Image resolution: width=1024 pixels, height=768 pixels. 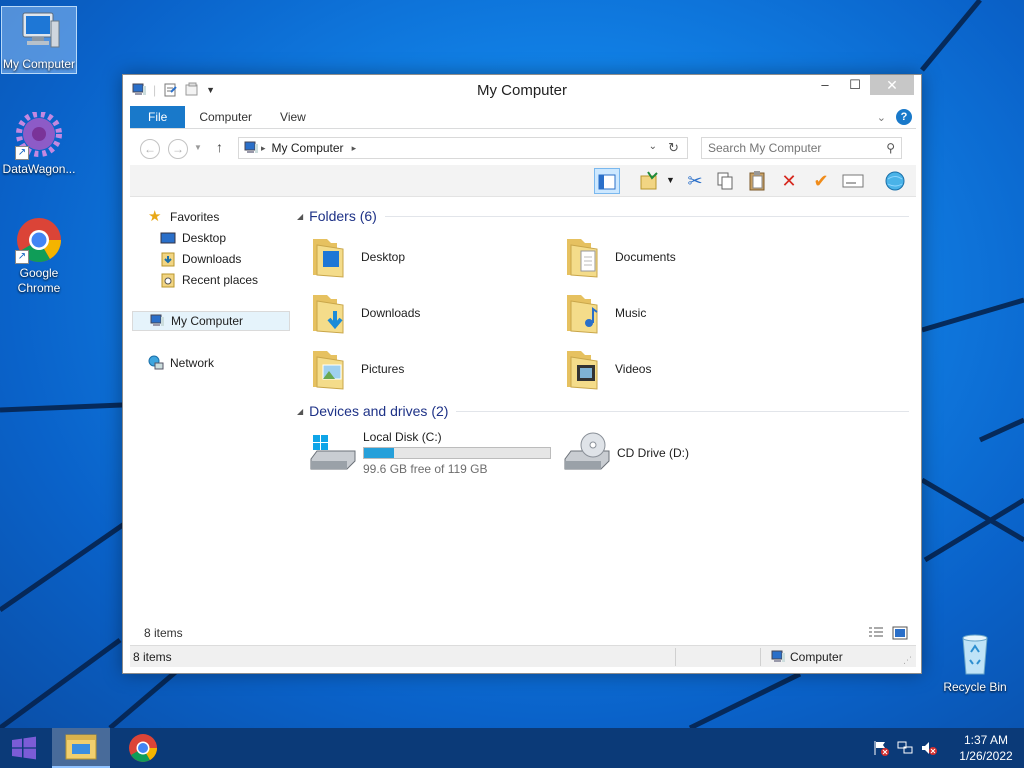 I want to click on details-view-icon, so click(x=876, y=633).